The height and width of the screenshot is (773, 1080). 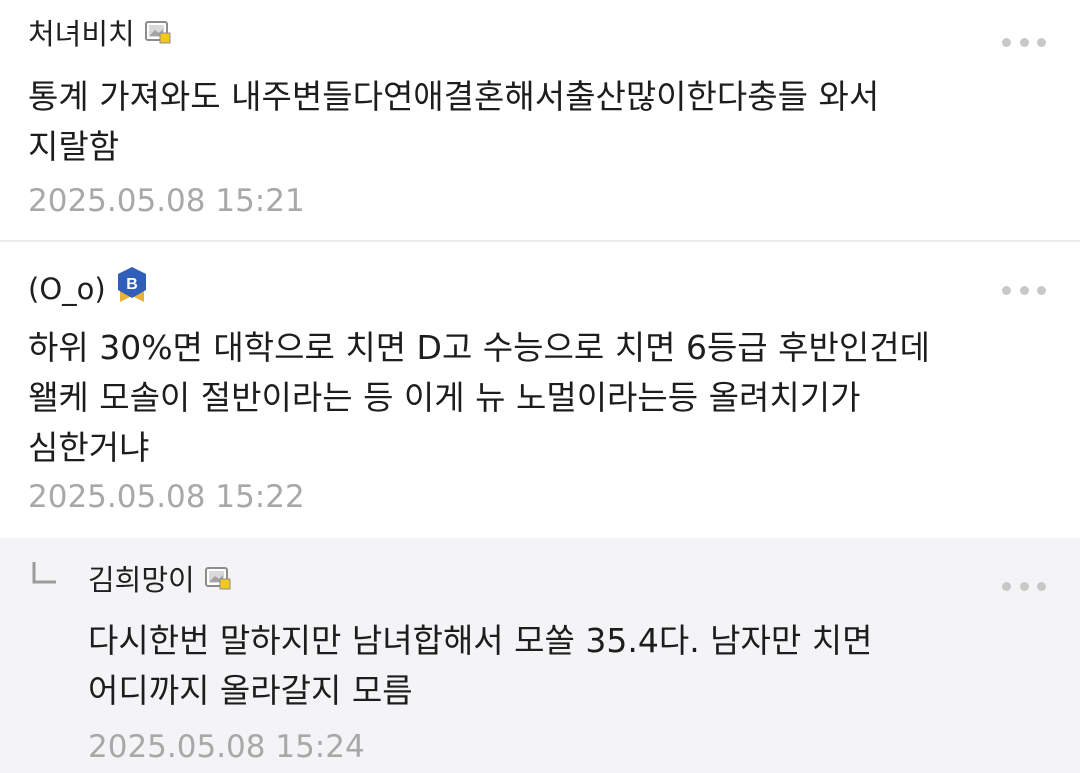 I want to click on comment-author: (O_o) B, so click(x=88, y=289).